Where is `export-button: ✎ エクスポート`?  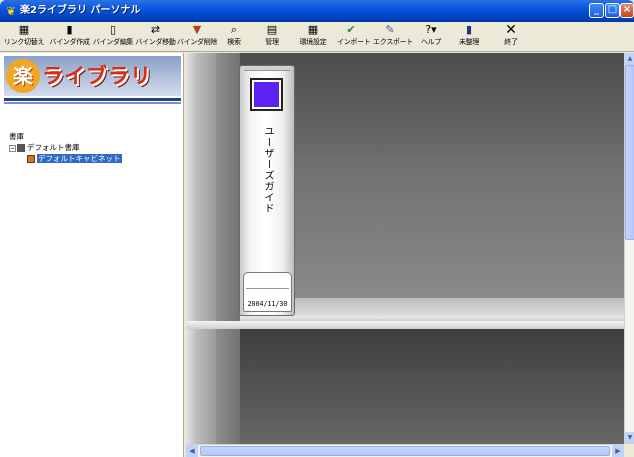 export-button: ✎ エクスポート is located at coordinates (393, 37).